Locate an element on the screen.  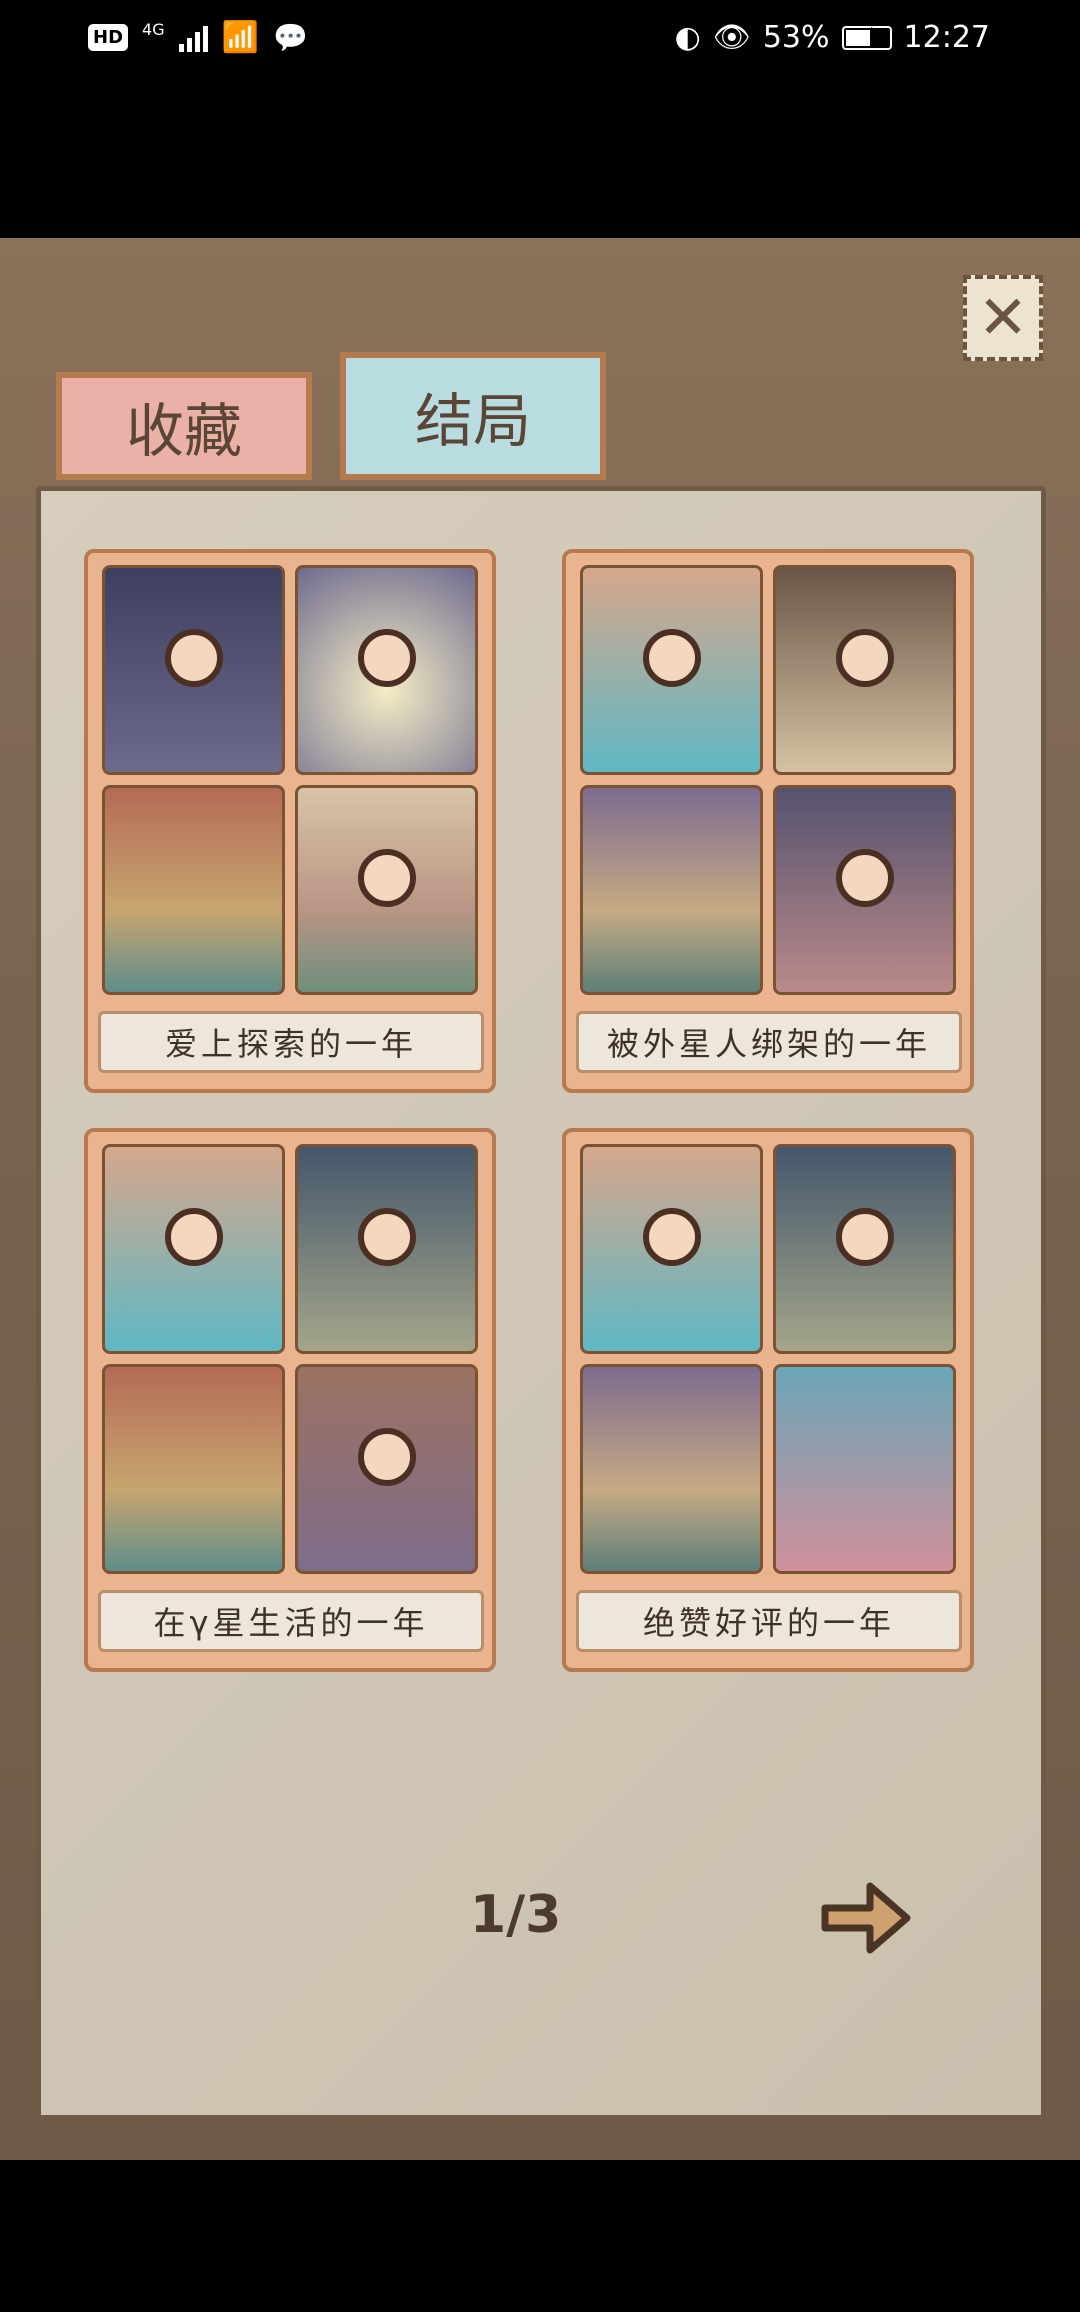
tab-label: 结局 is located at coordinates (472, 421).